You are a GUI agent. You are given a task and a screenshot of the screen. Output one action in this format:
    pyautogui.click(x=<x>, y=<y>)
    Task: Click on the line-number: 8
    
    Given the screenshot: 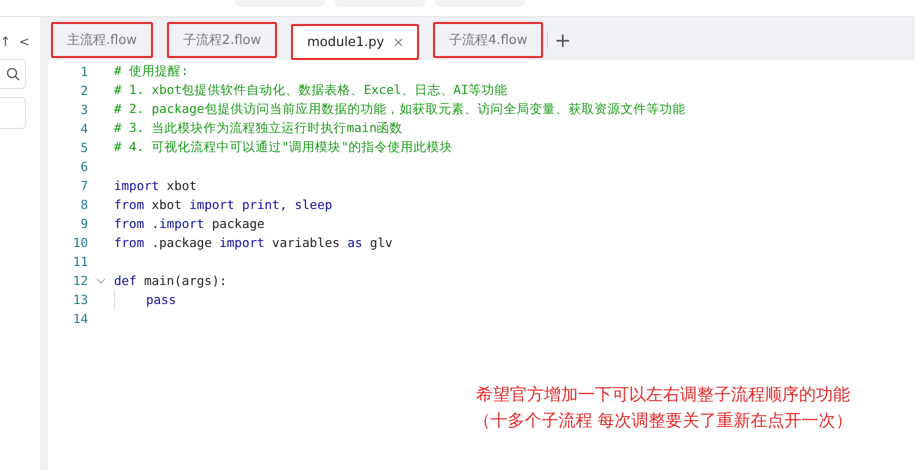 What is the action you would take?
    pyautogui.click(x=83, y=204)
    